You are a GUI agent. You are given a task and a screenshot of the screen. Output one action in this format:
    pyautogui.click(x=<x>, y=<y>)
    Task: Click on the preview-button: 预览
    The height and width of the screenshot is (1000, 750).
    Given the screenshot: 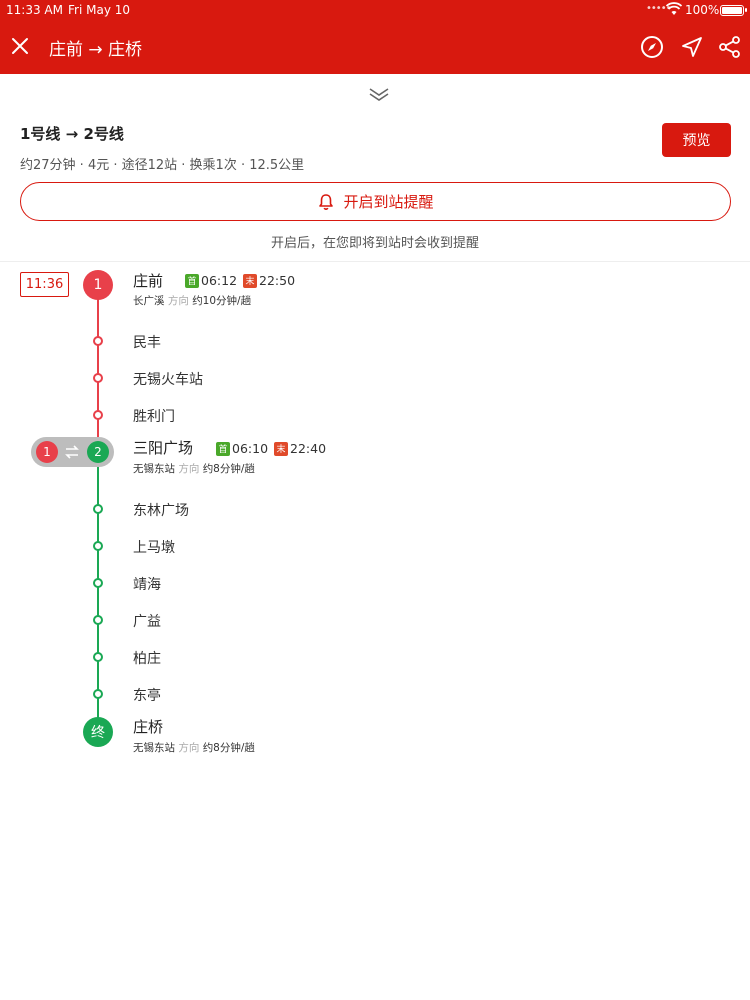 What is the action you would take?
    pyautogui.click(x=696, y=140)
    